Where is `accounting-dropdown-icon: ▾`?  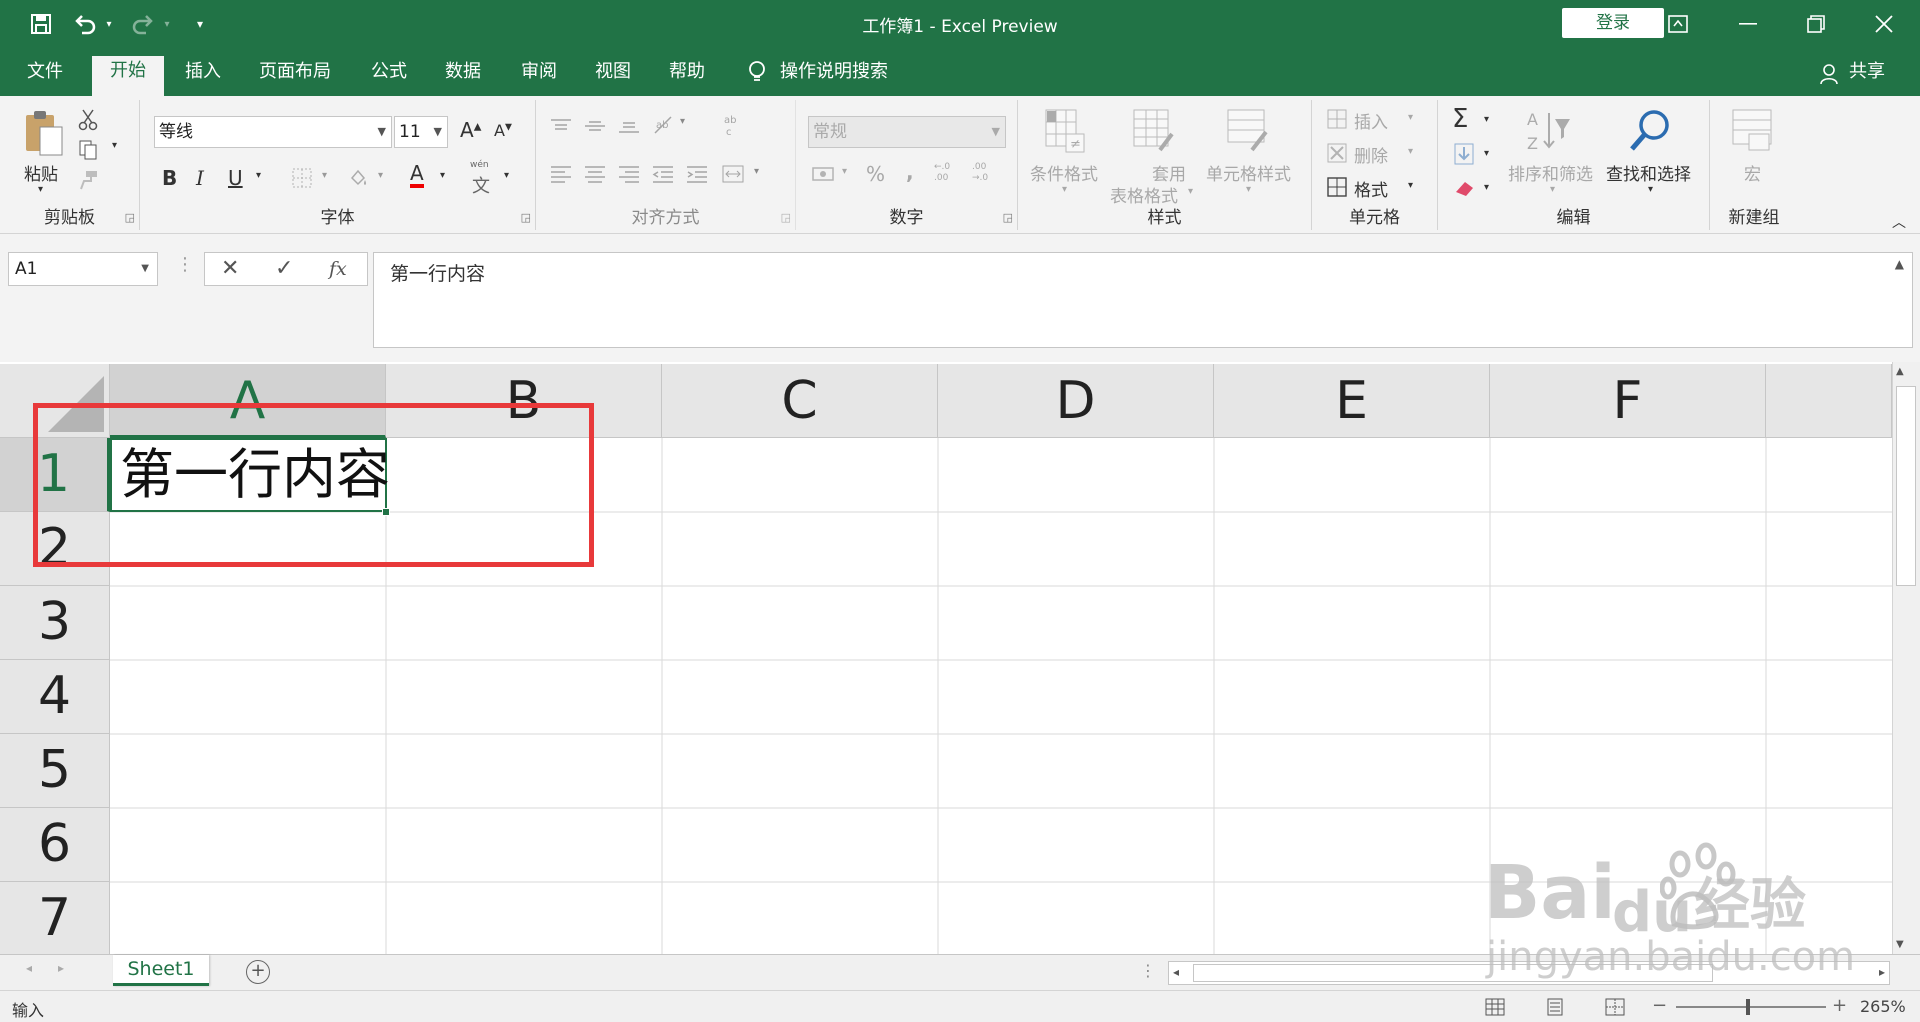 accounting-dropdown-icon: ▾ is located at coordinates (844, 171).